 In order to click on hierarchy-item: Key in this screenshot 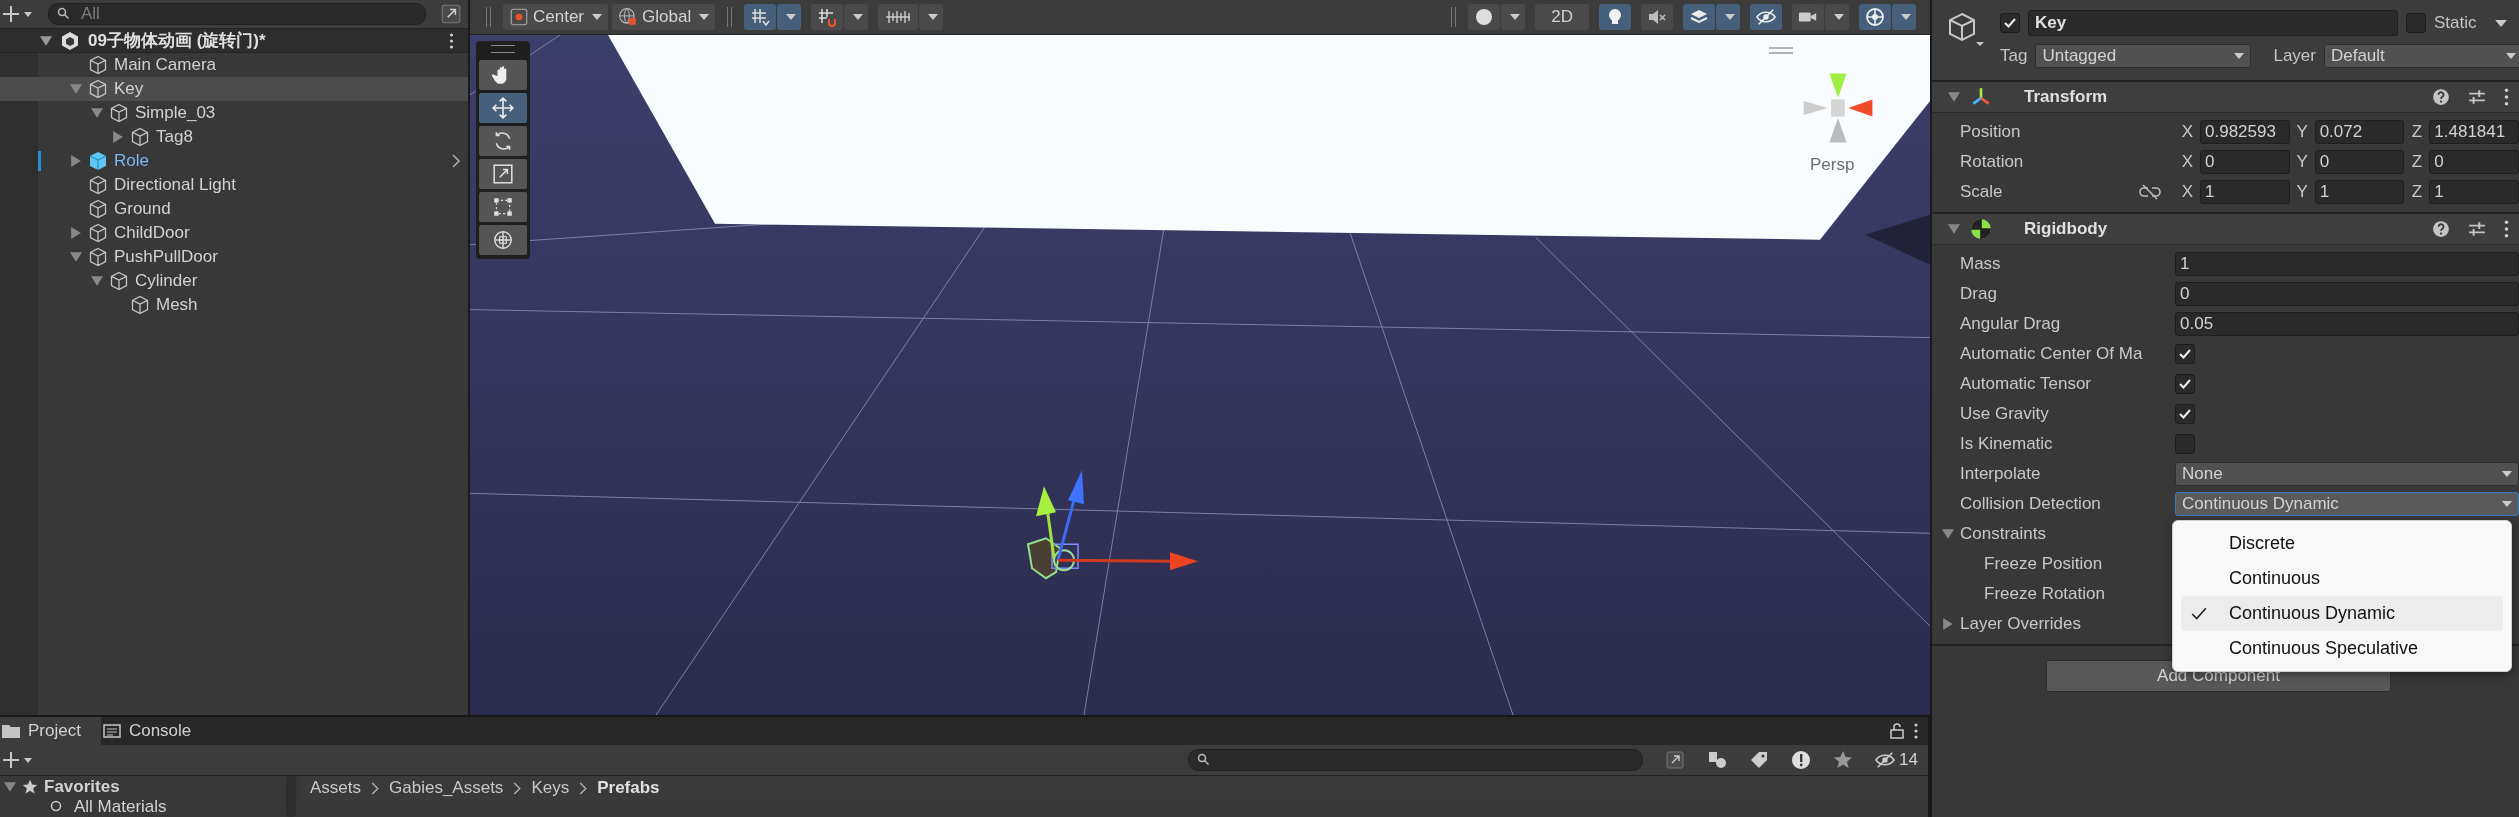, I will do `click(234, 89)`.